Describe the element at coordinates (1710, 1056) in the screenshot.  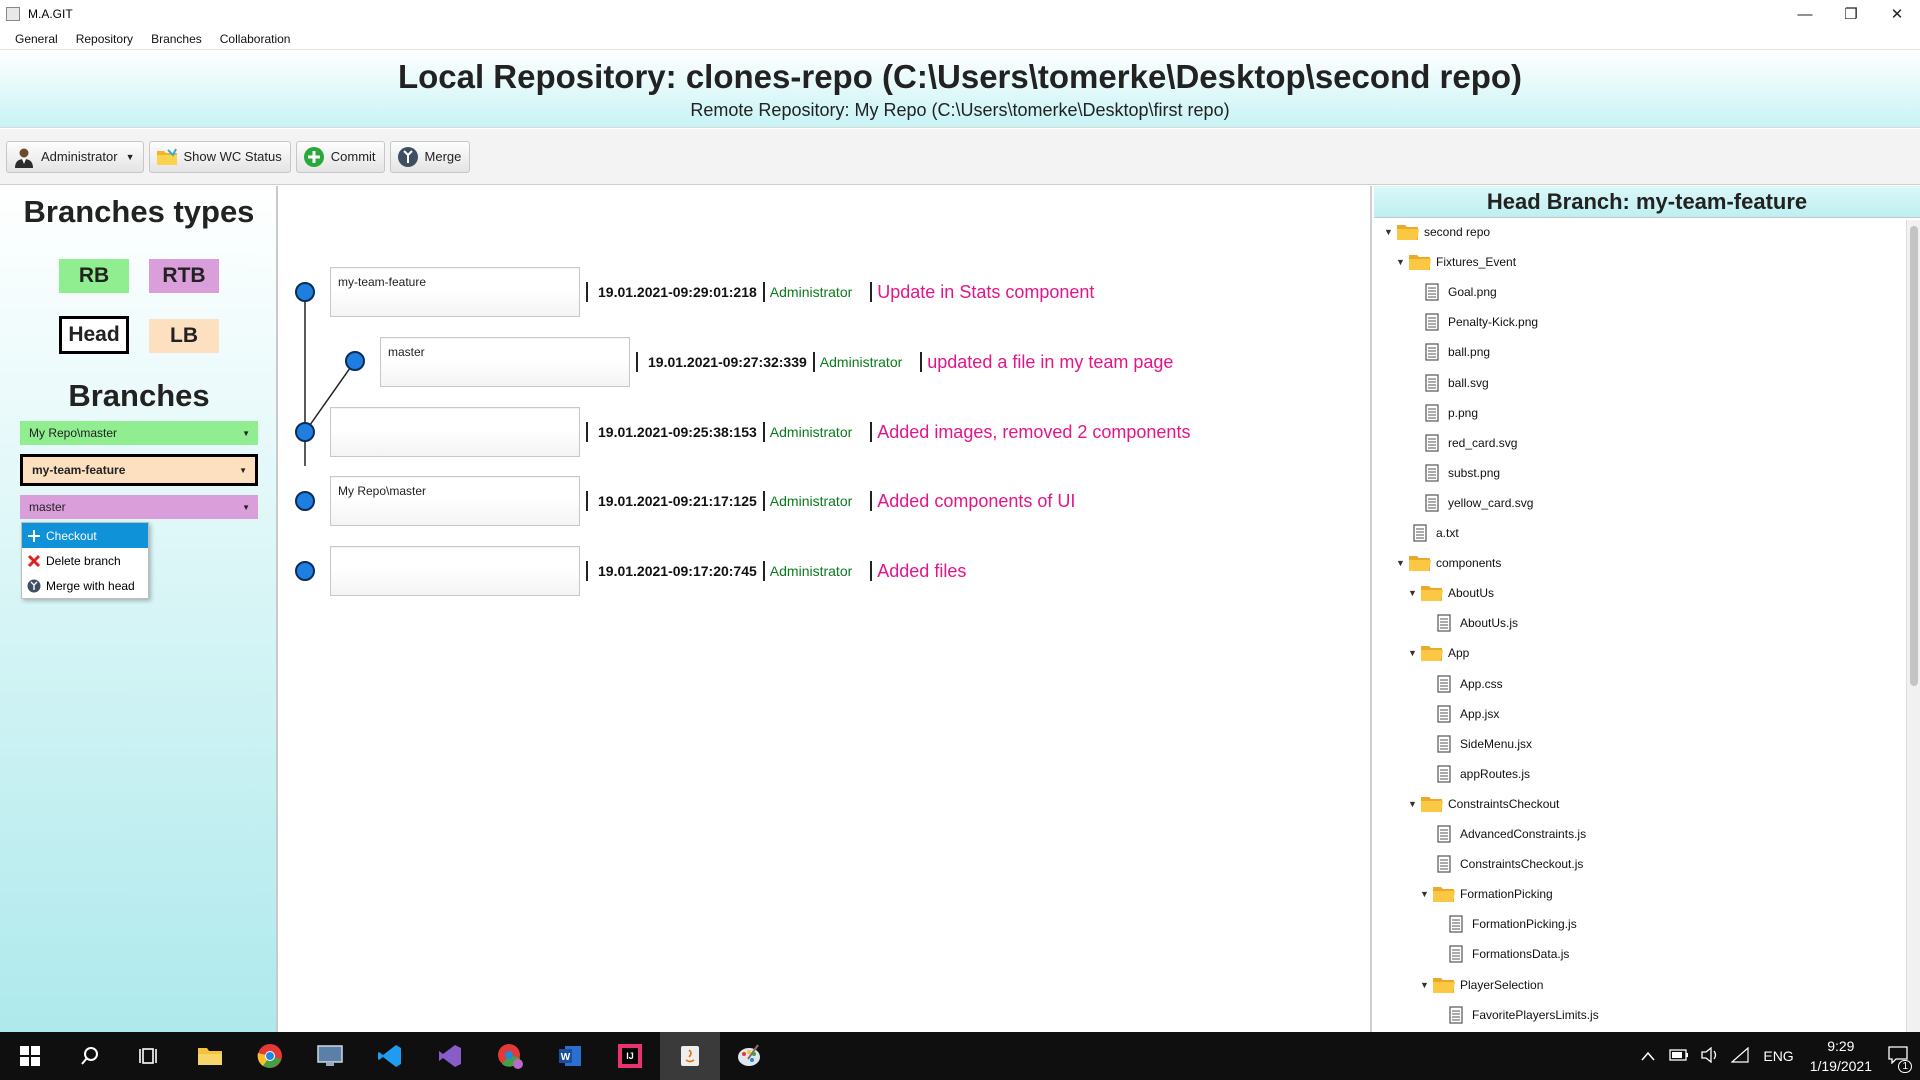
I see `volume-icon` at that location.